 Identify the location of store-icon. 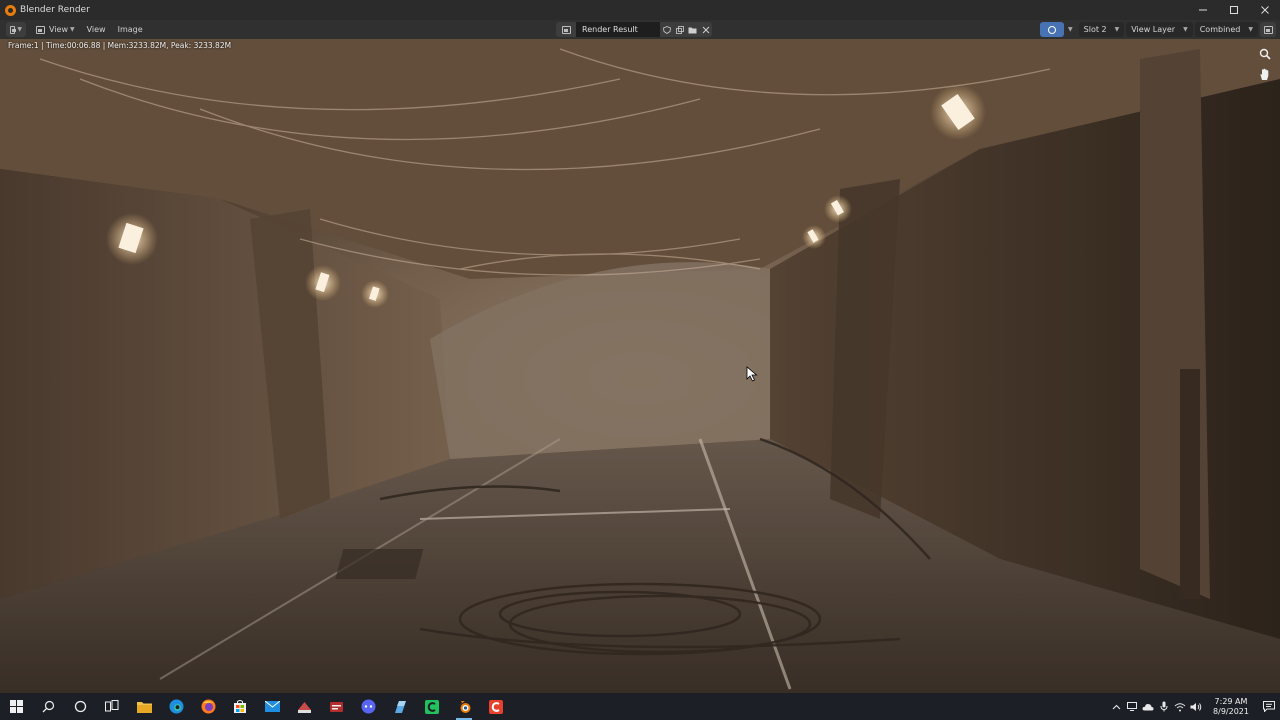
(240, 706).